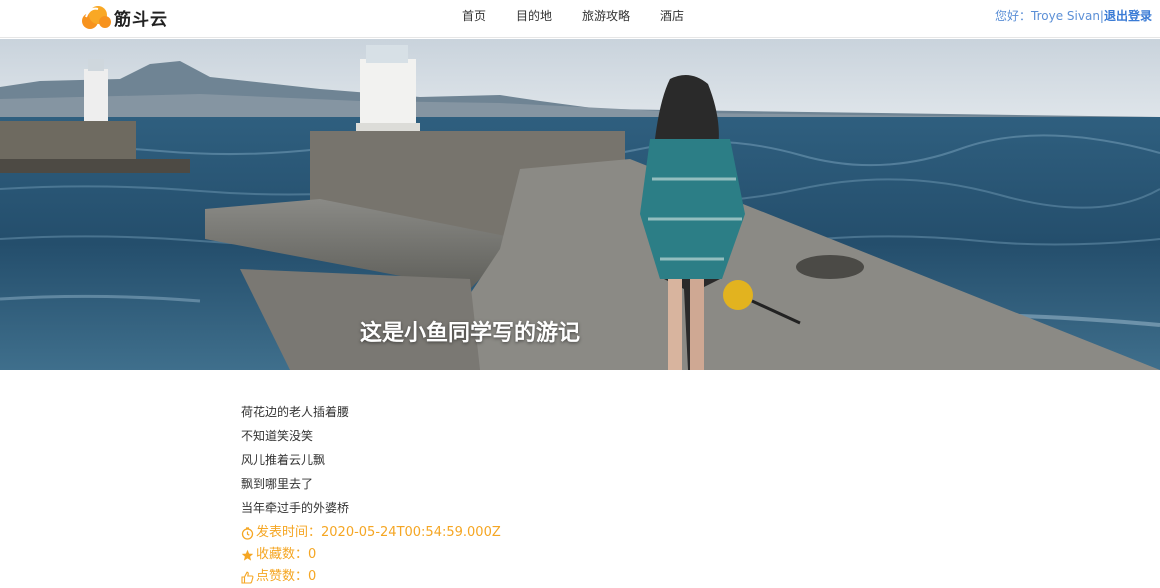  I want to click on article-line: 不知道笑没笑, so click(277, 436).